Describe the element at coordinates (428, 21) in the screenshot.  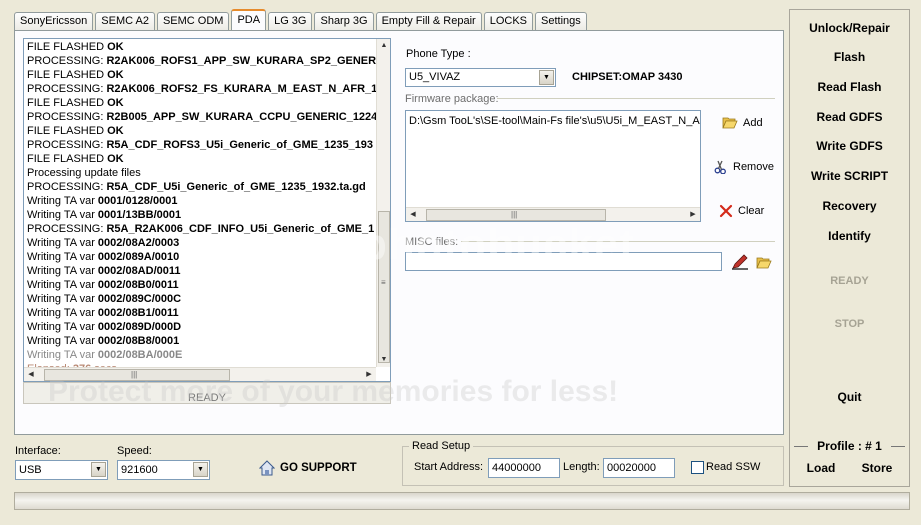
I see `tab-empty-fill-repair: Empty Fill & Repair` at that location.